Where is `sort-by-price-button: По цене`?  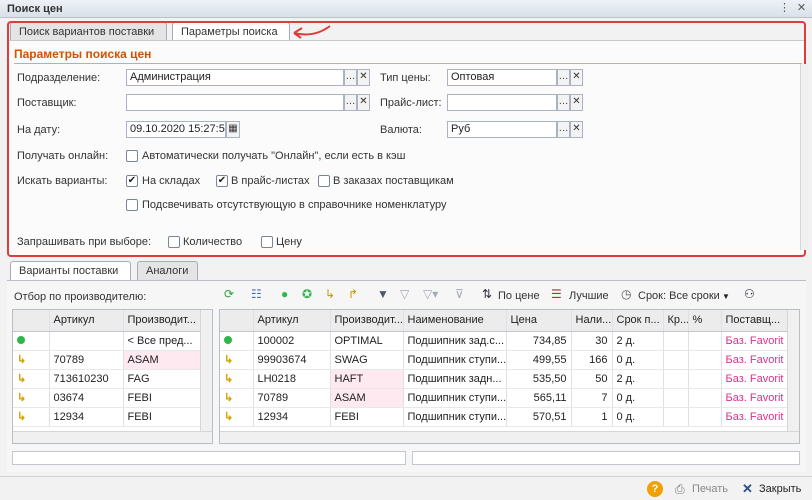
sort-by-price-button: По цене is located at coordinates (519, 296).